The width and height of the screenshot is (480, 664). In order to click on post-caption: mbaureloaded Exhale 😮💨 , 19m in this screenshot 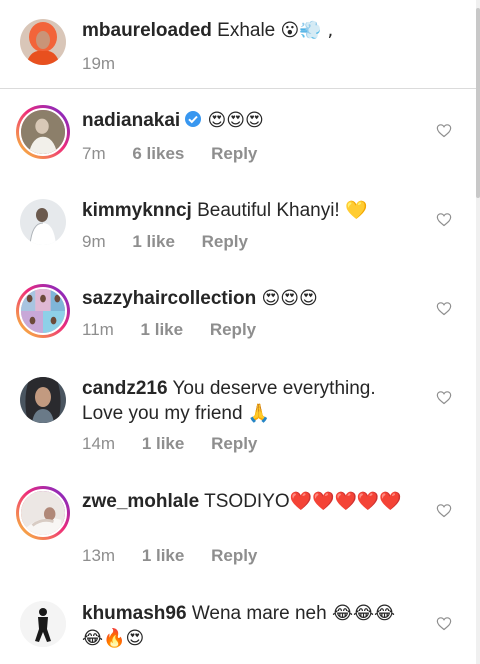, I will do `click(238, 44)`.